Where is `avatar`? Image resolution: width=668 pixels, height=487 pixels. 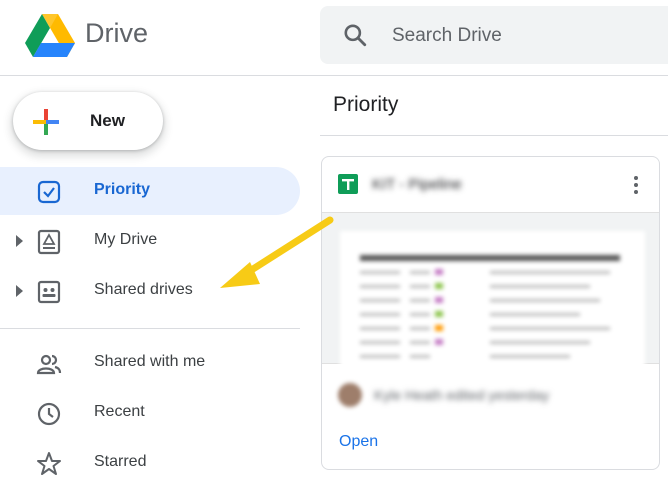
avatar is located at coordinates (350, 395).